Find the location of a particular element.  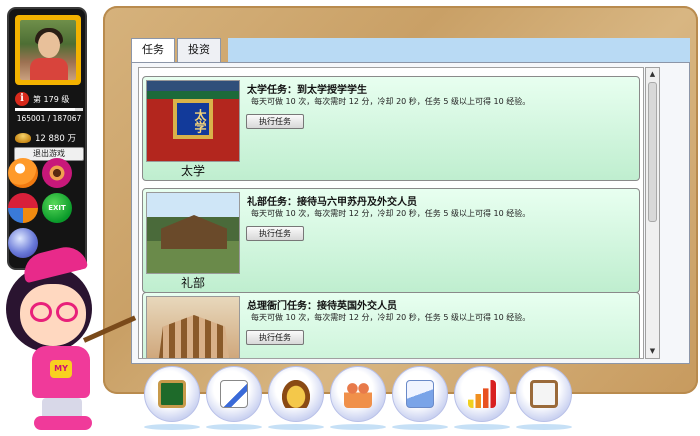

people-button is located at coordinates (358, 394).